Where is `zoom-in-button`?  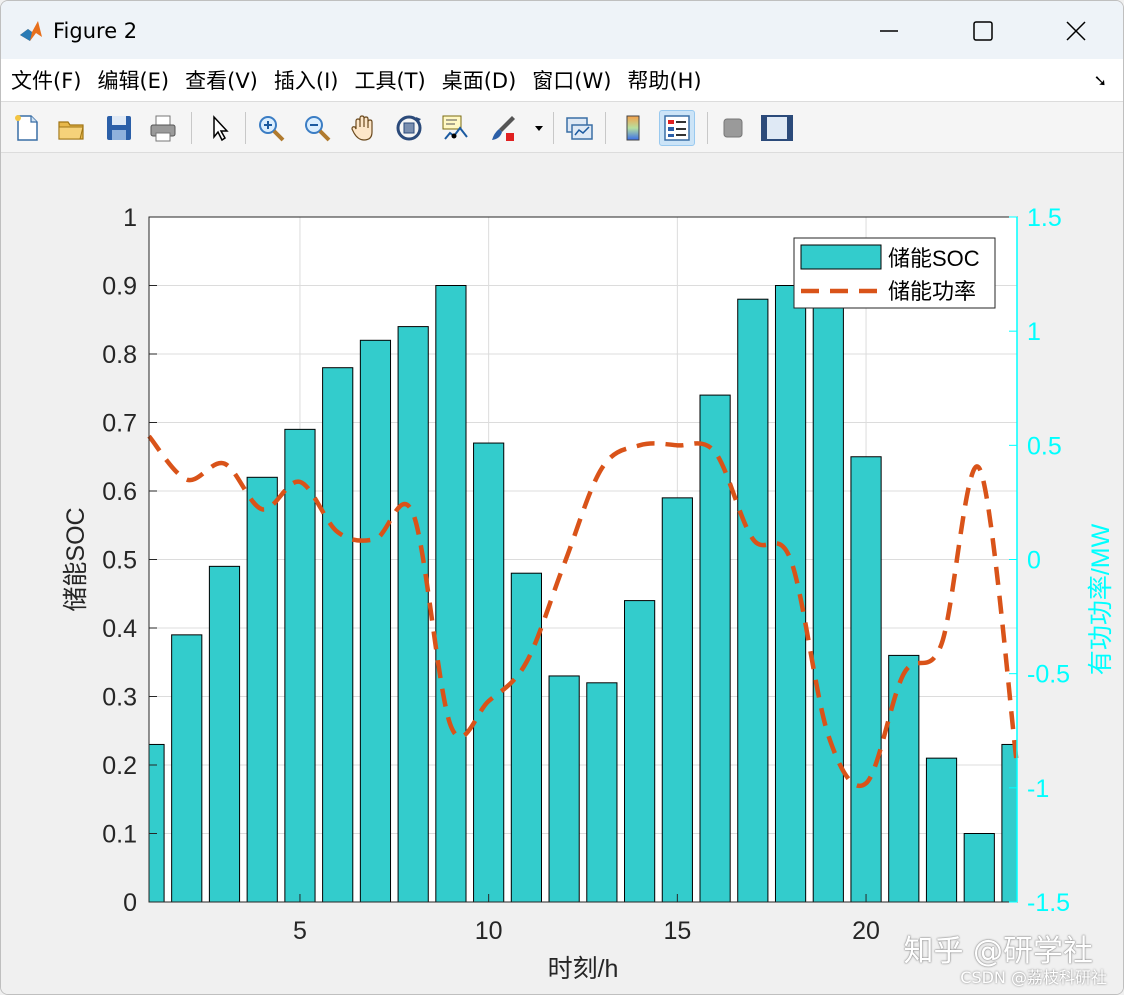
zoom-in-button is located at coordinates (271, 128).